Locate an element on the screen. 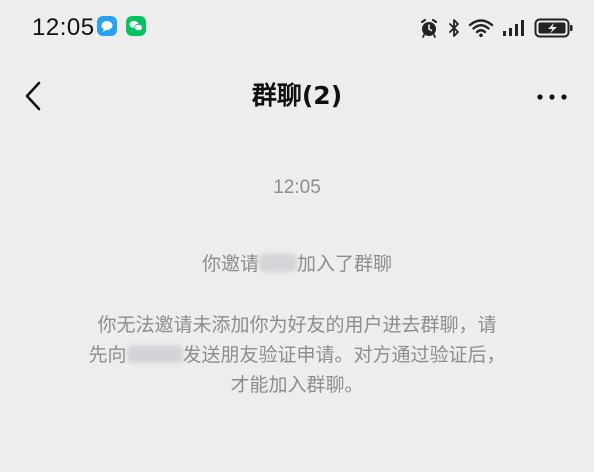  notice-line-2: 先向 发送朋友验证申请。对方通过验证后， is located at coordinates (297, 355).